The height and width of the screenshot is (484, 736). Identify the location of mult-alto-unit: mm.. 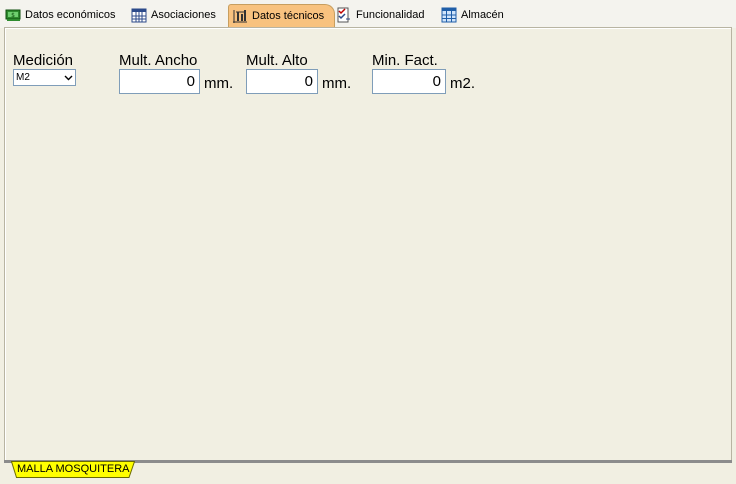
(337, 83).